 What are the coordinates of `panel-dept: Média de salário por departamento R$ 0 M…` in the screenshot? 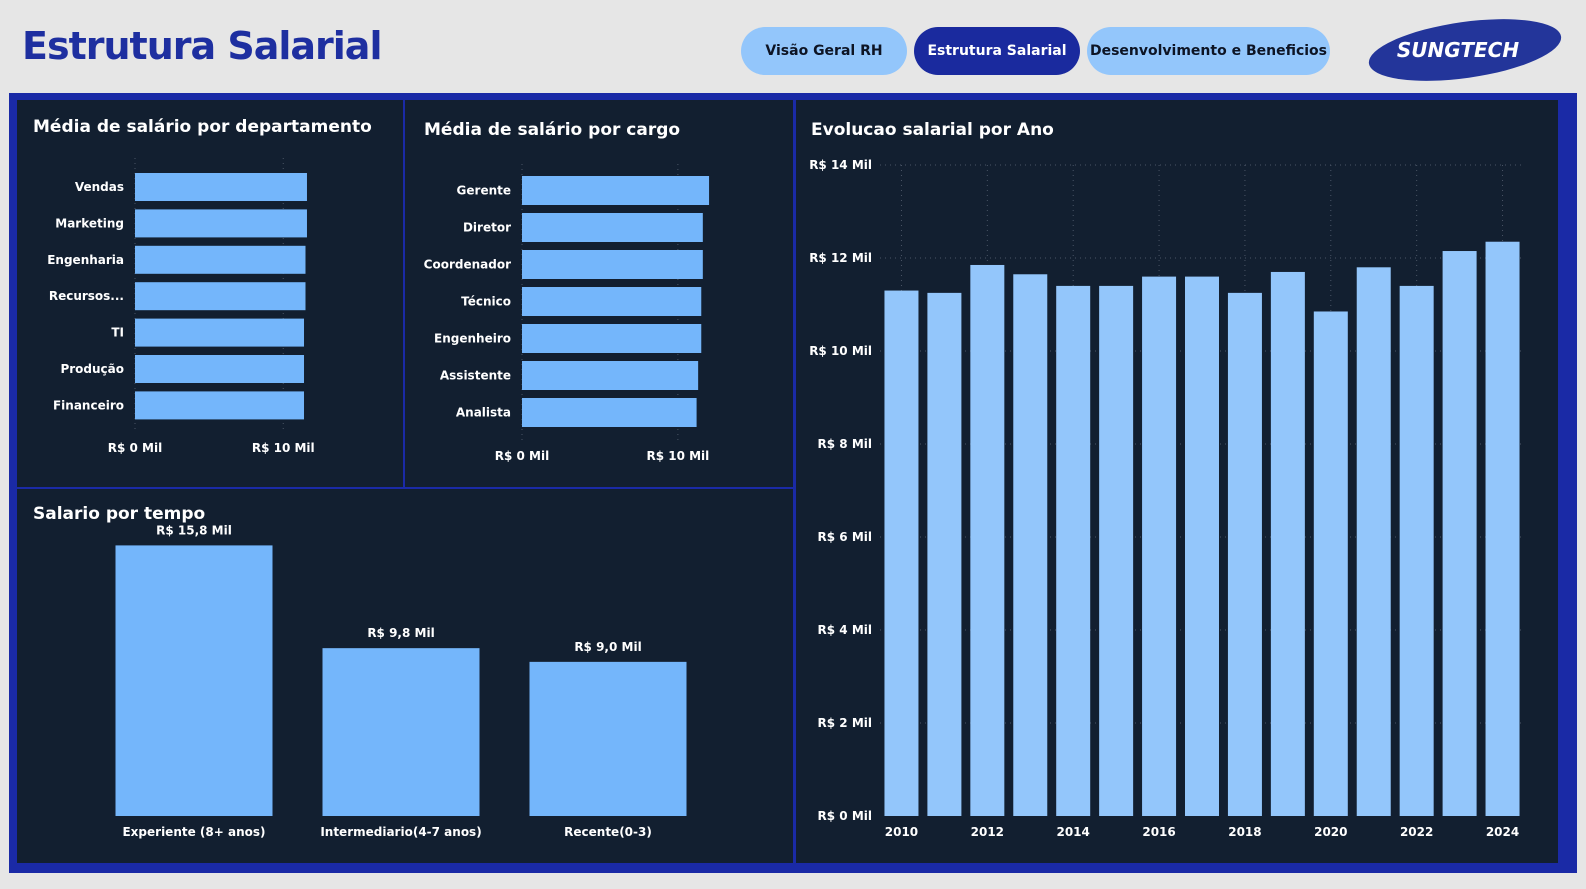 It's located at (210, 293).